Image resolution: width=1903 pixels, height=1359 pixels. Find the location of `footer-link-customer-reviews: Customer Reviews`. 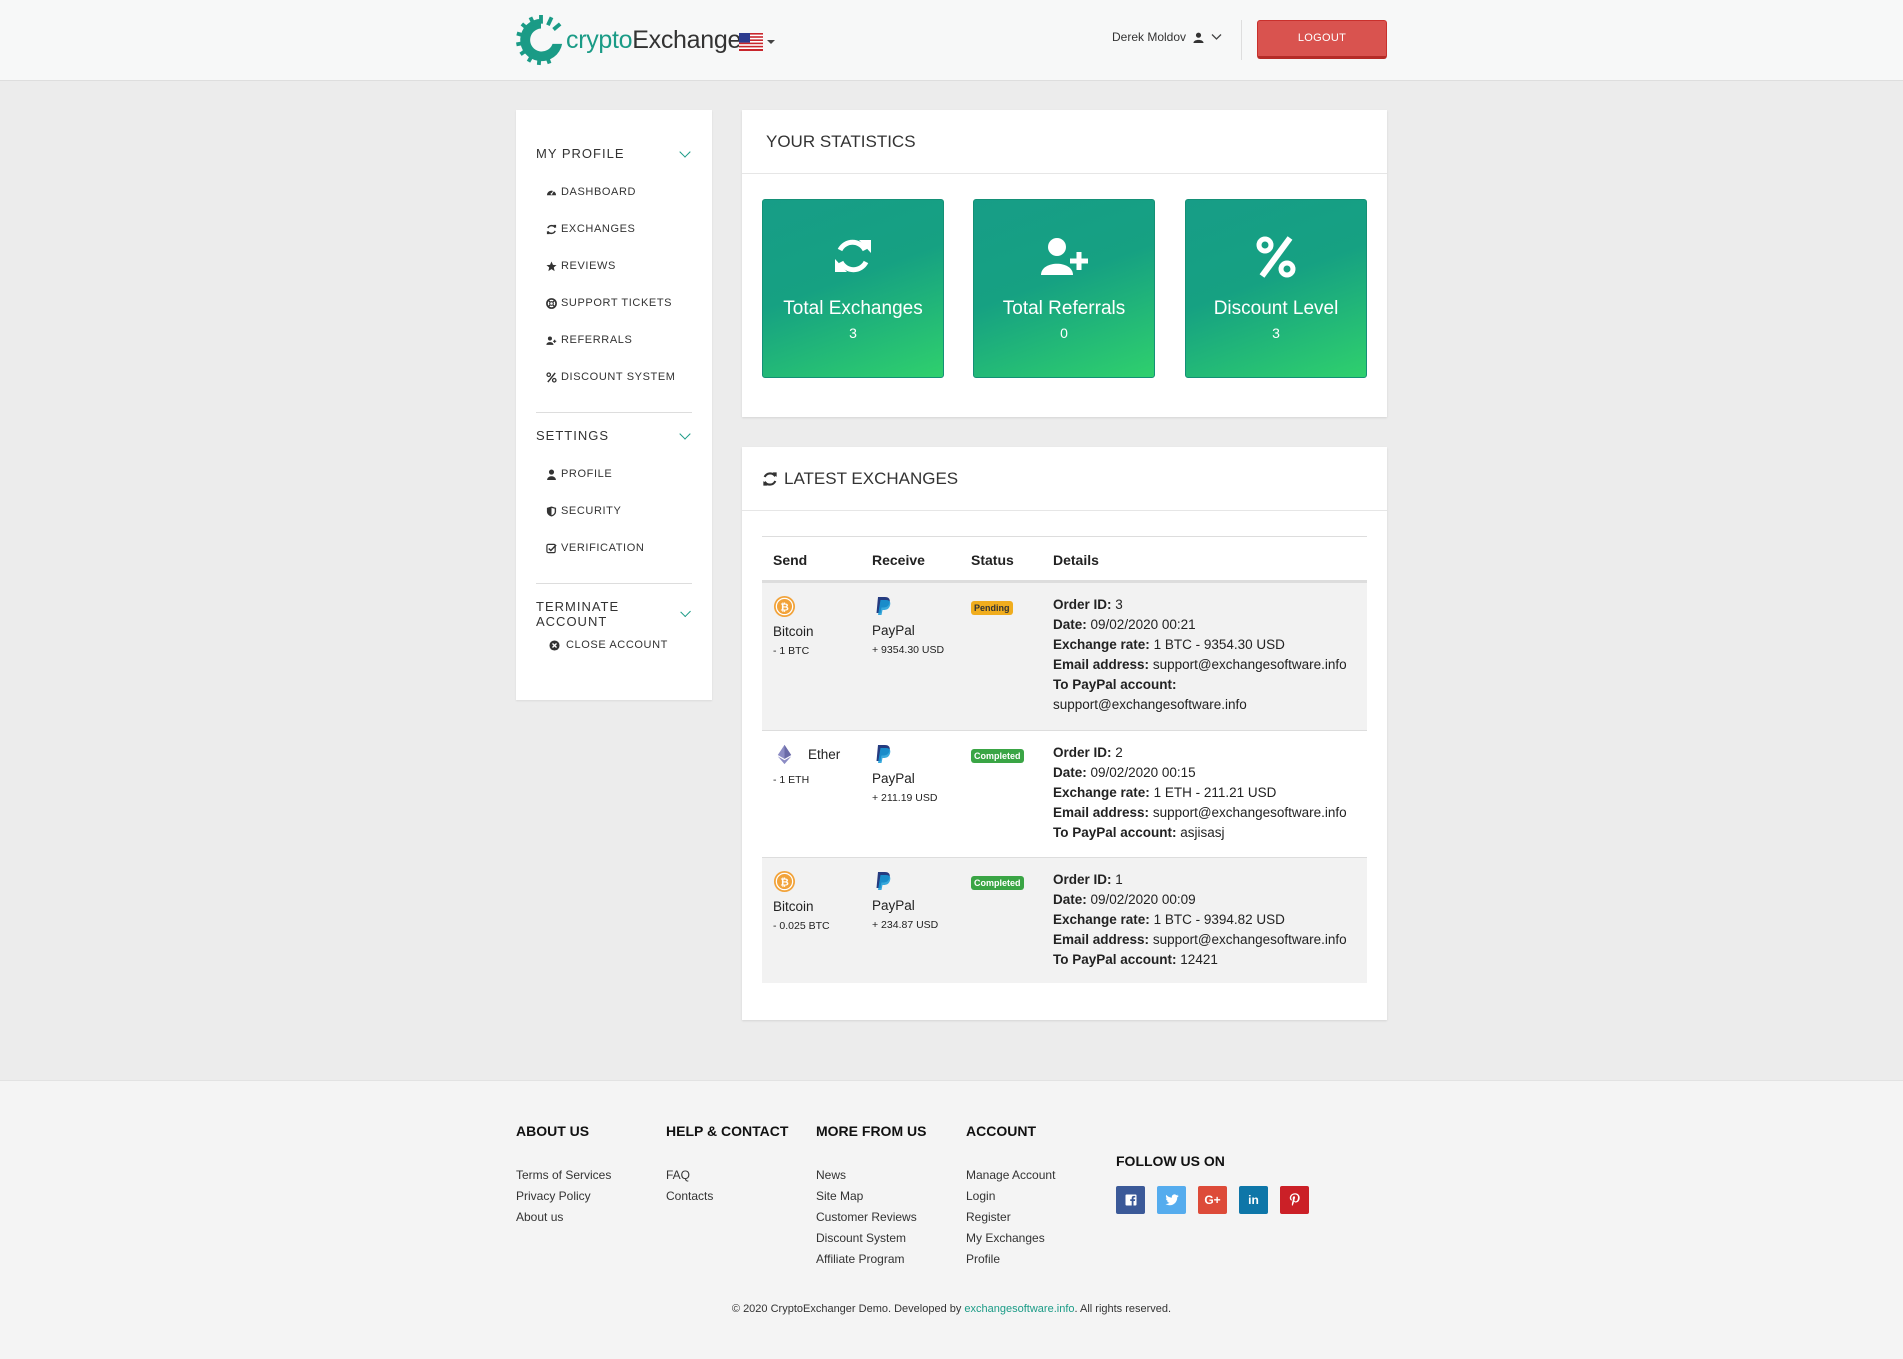

footer-link-customer-reviews: Customer Reviews is located at coordinates (871, 1217).